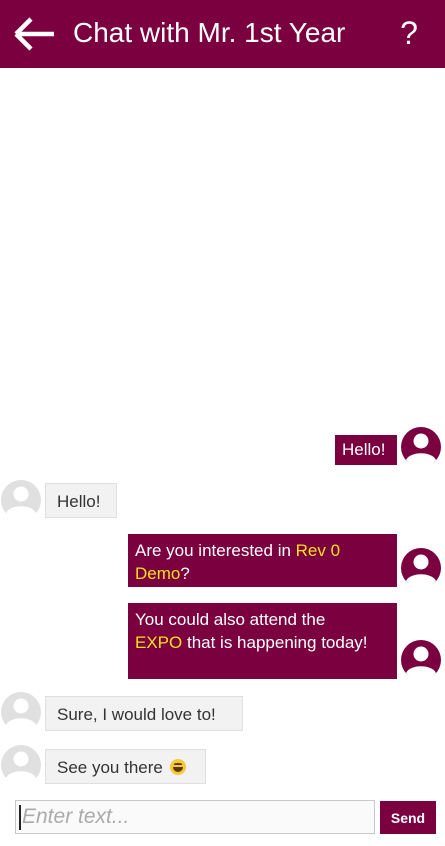 This screenshot has width=445, height=846. Describe the element at coordinates (177, 767) in the screenshot. I see `grinning-face-icon` at that location.